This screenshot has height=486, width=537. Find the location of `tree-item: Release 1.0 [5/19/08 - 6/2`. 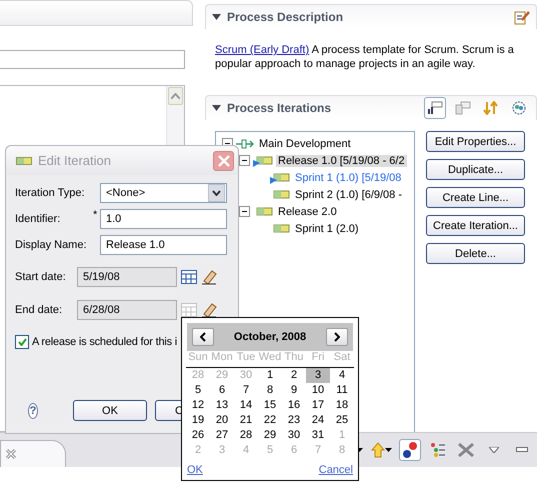

tree-item: Release 1.0 [5/19/08 - 6/2 is located at coordinates (341, 160).